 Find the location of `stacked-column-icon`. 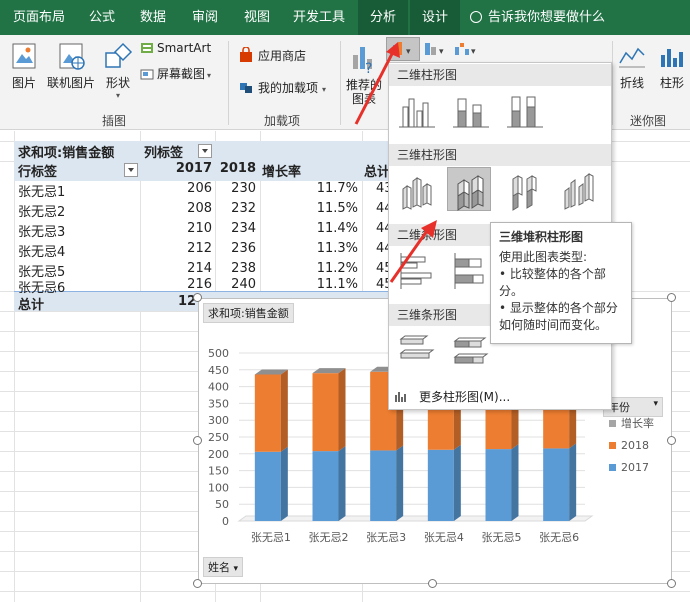

stacked-column-icon is located at coordinates (471, 113).